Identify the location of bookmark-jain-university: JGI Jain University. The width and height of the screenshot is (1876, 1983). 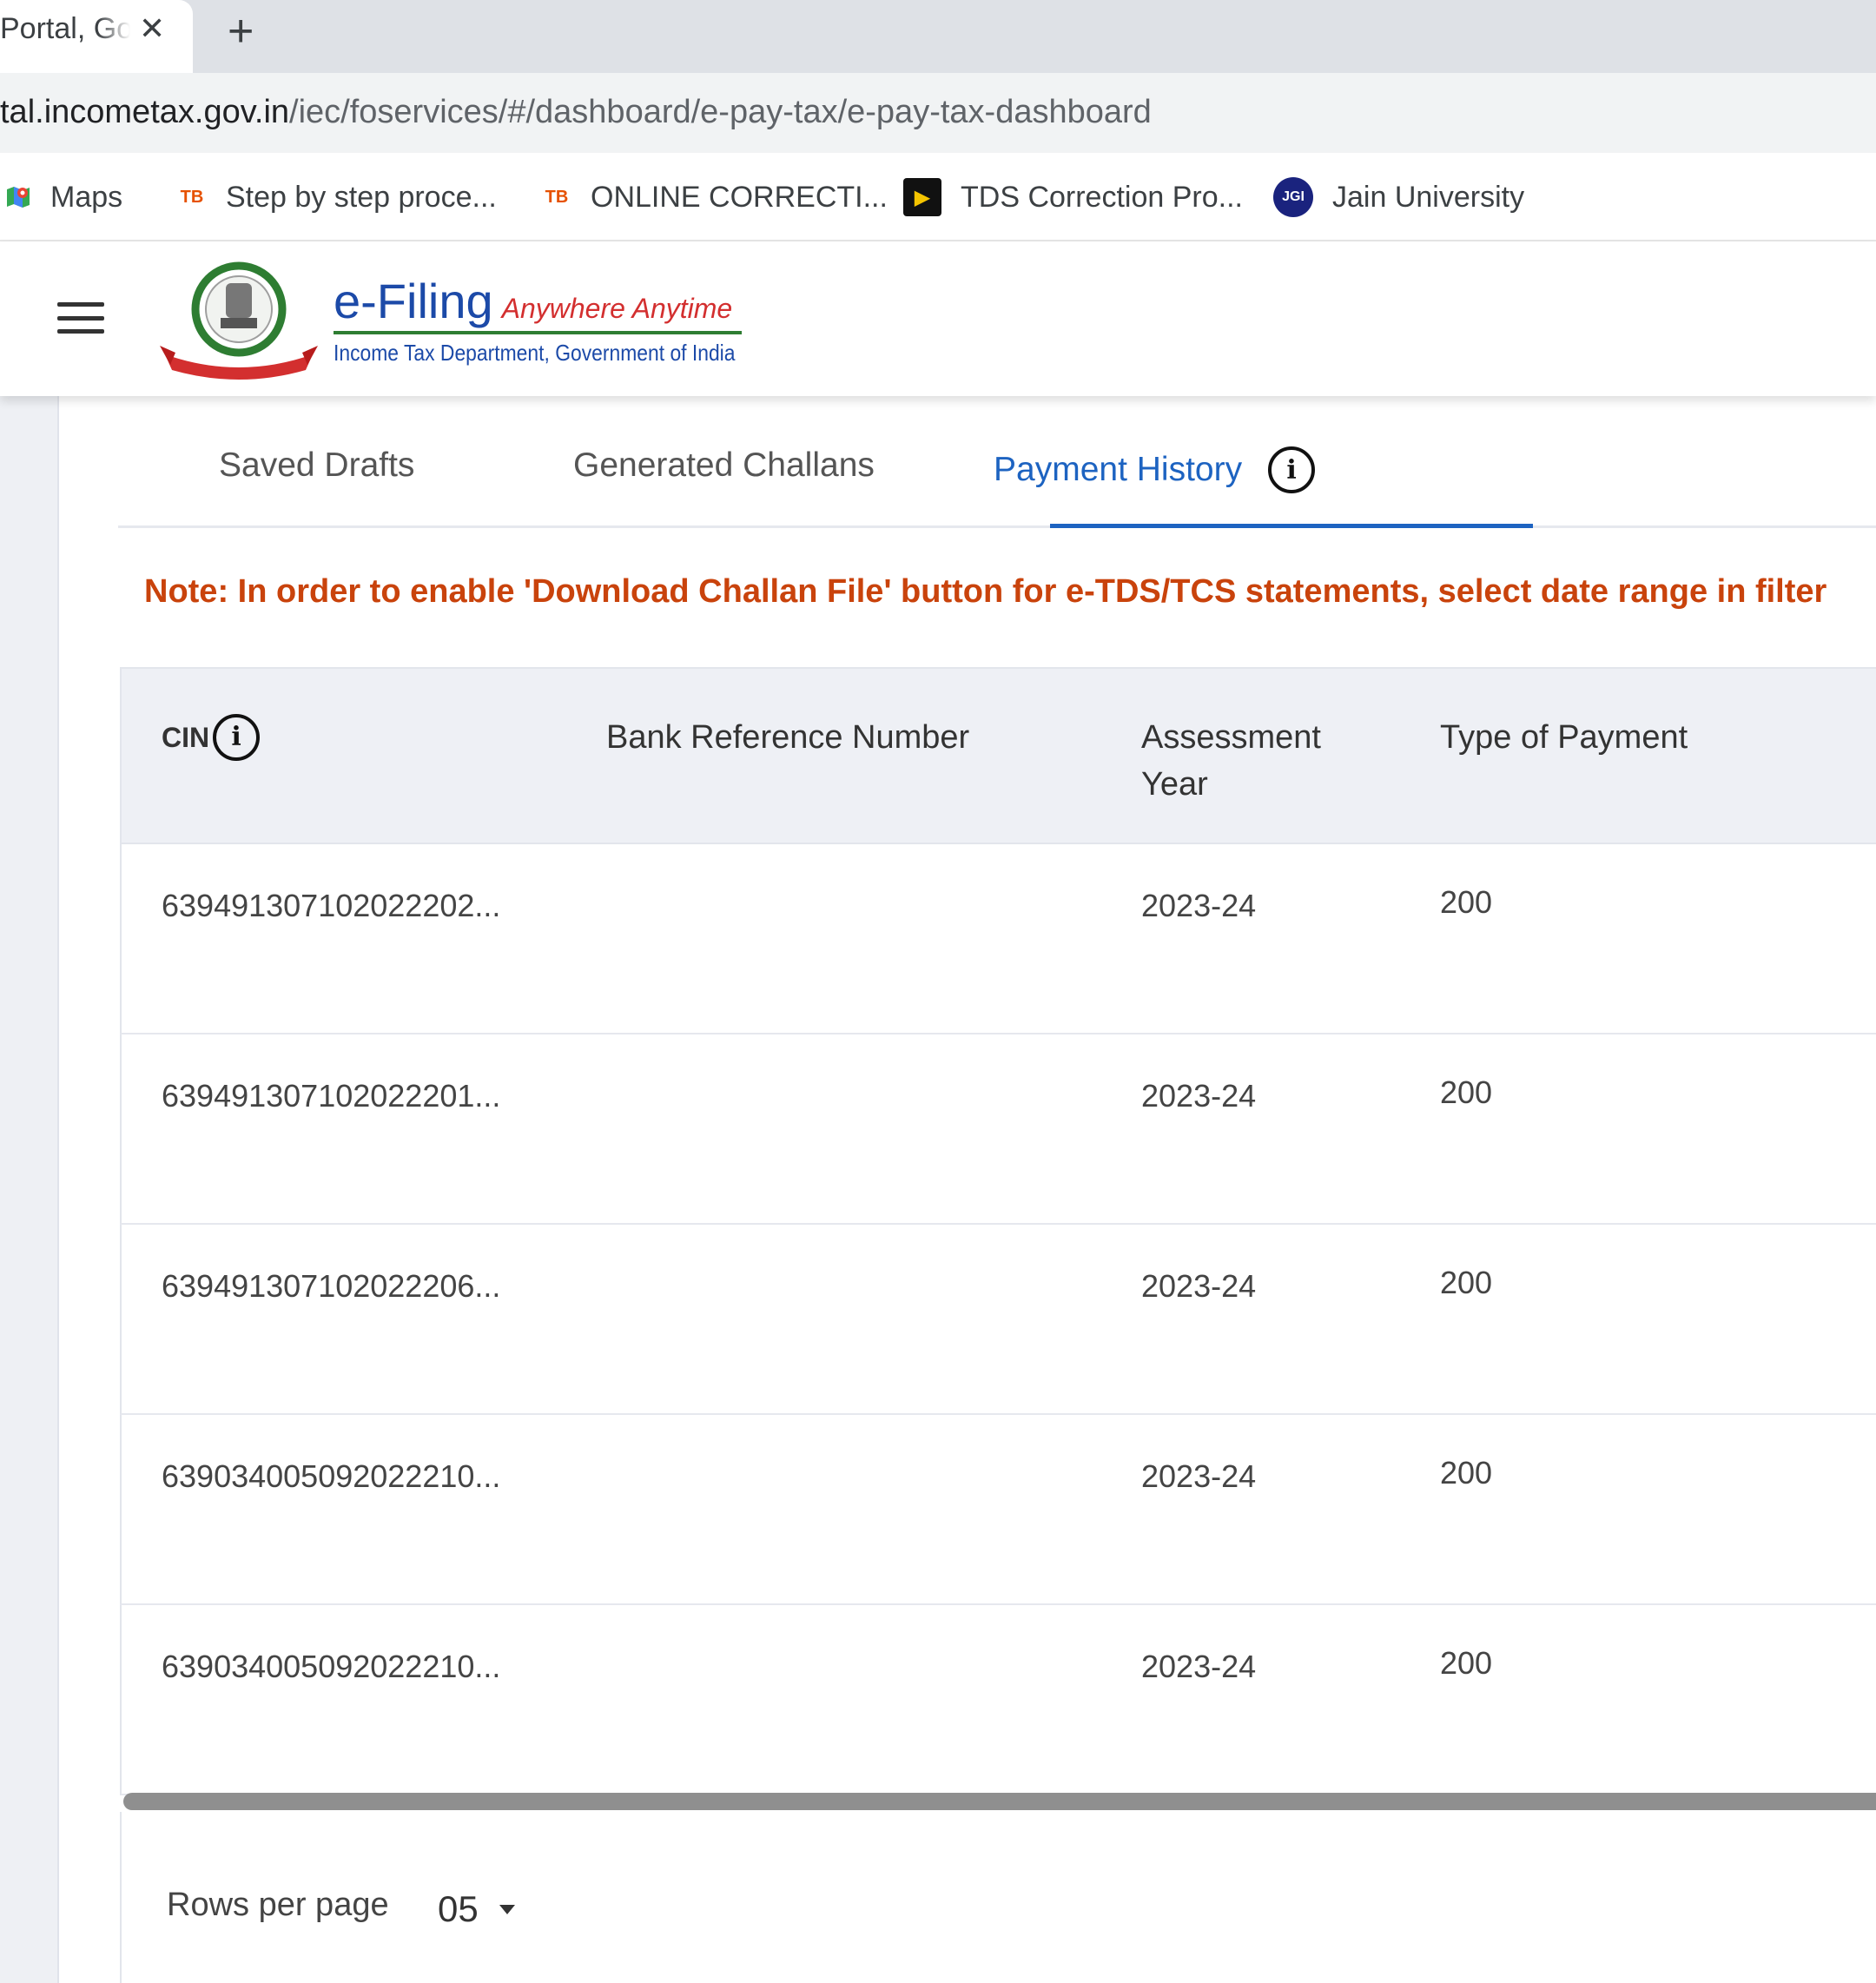
(1398, 197).